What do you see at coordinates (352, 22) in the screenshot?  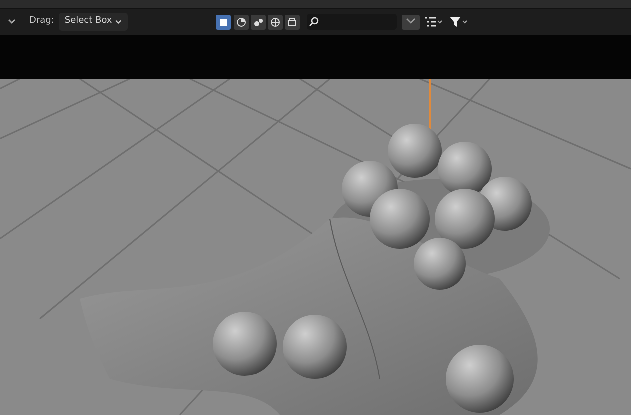 I see `search-field` at bounding box center [352, 22].